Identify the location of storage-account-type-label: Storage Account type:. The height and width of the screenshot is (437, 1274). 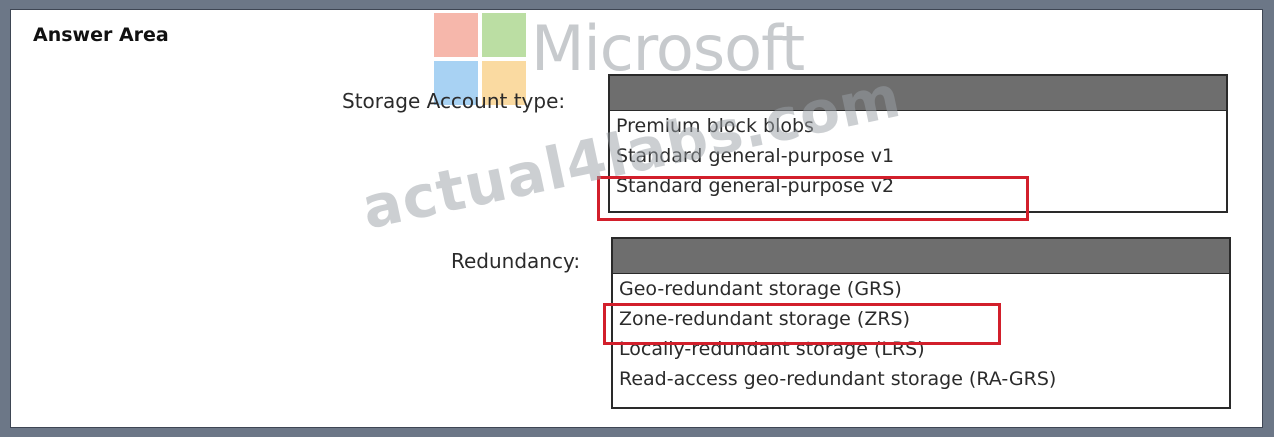
(454, 101).